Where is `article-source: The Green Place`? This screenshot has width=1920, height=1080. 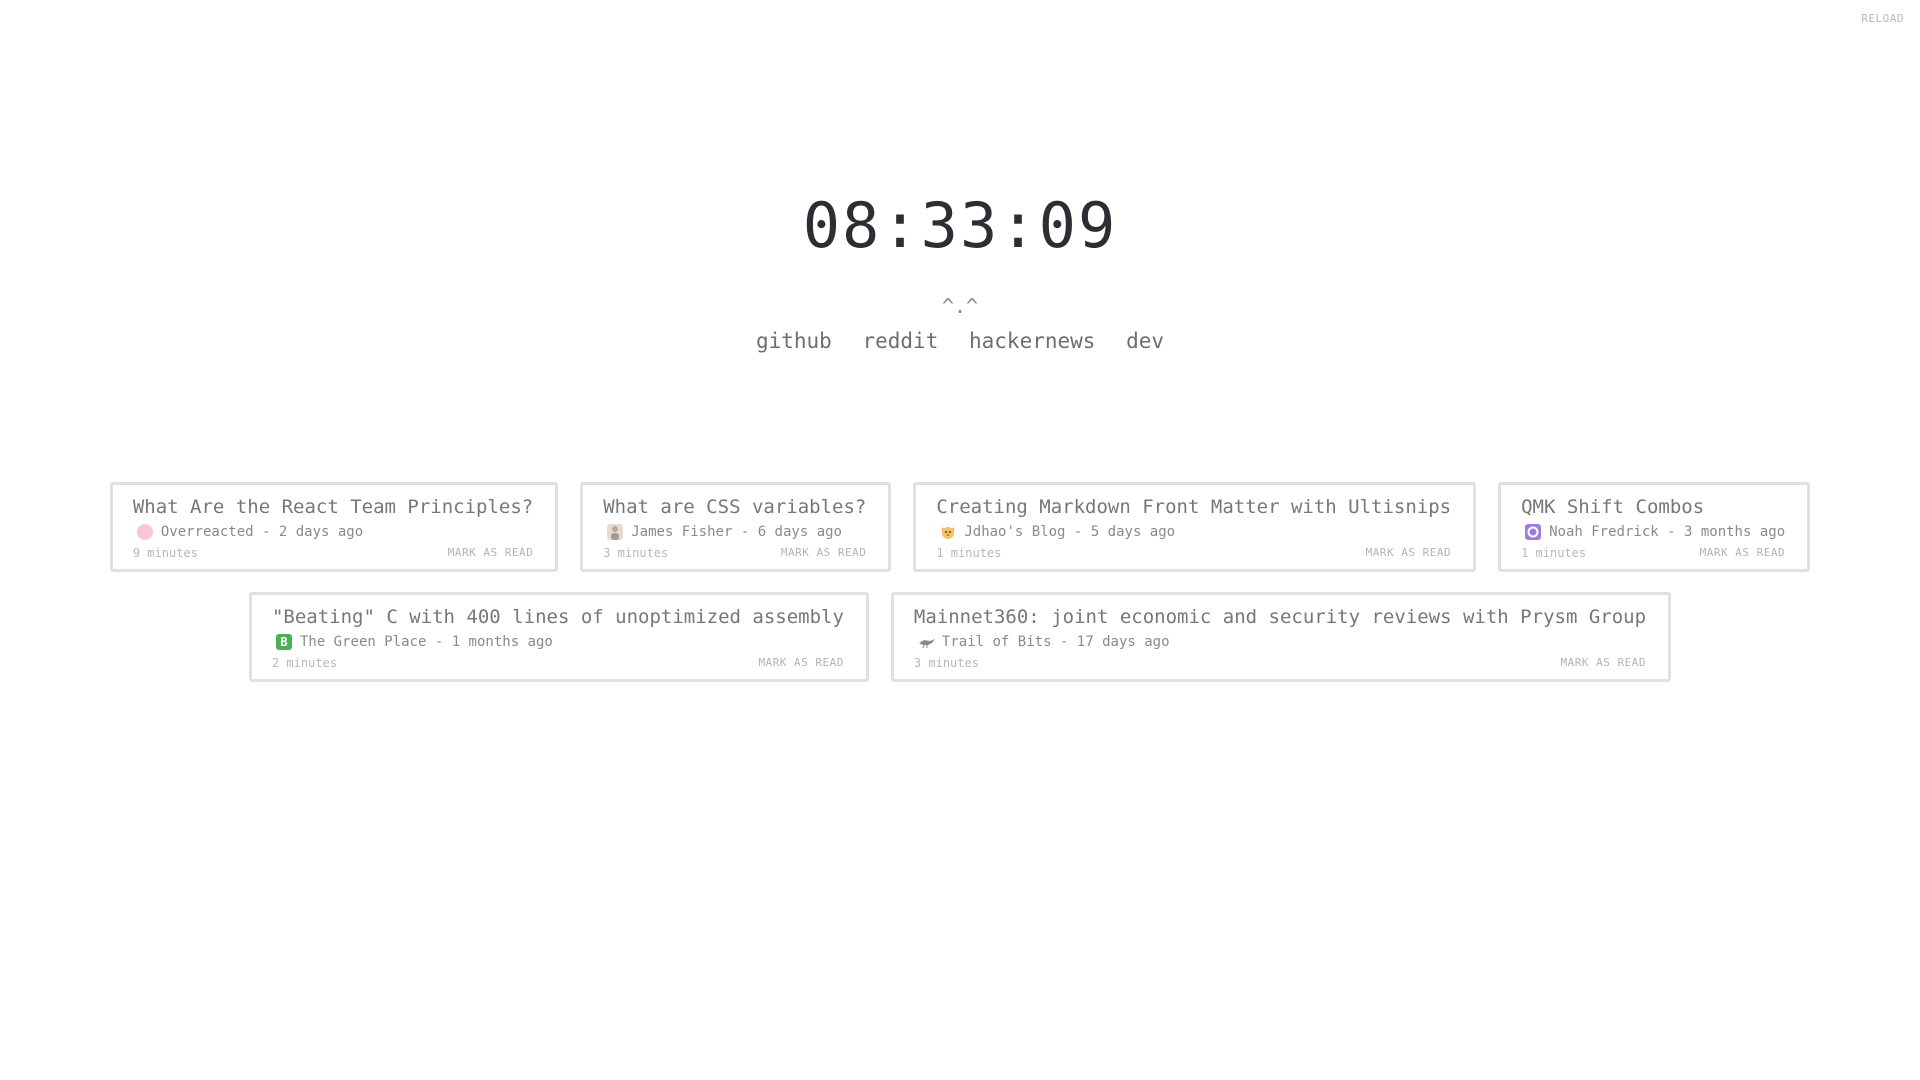
article-source: The Green Place is located at coordinates (363, 642).